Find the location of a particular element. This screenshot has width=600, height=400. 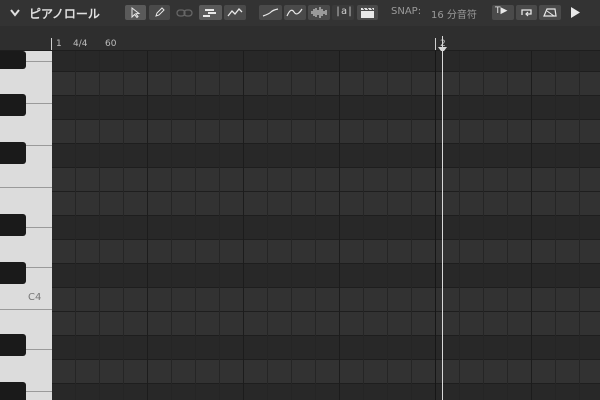

text-play-button: T▶ is located at coordinates (503, 12).